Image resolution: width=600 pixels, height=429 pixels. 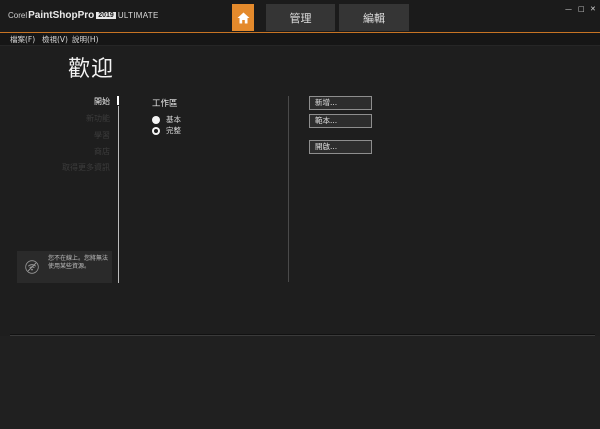 What do you see at coordinates (300, 39) in the screenshot?
I see `menu-bar: 檔案(F) 檢視(V) 說明(H)` at bounding box center [300, 39].